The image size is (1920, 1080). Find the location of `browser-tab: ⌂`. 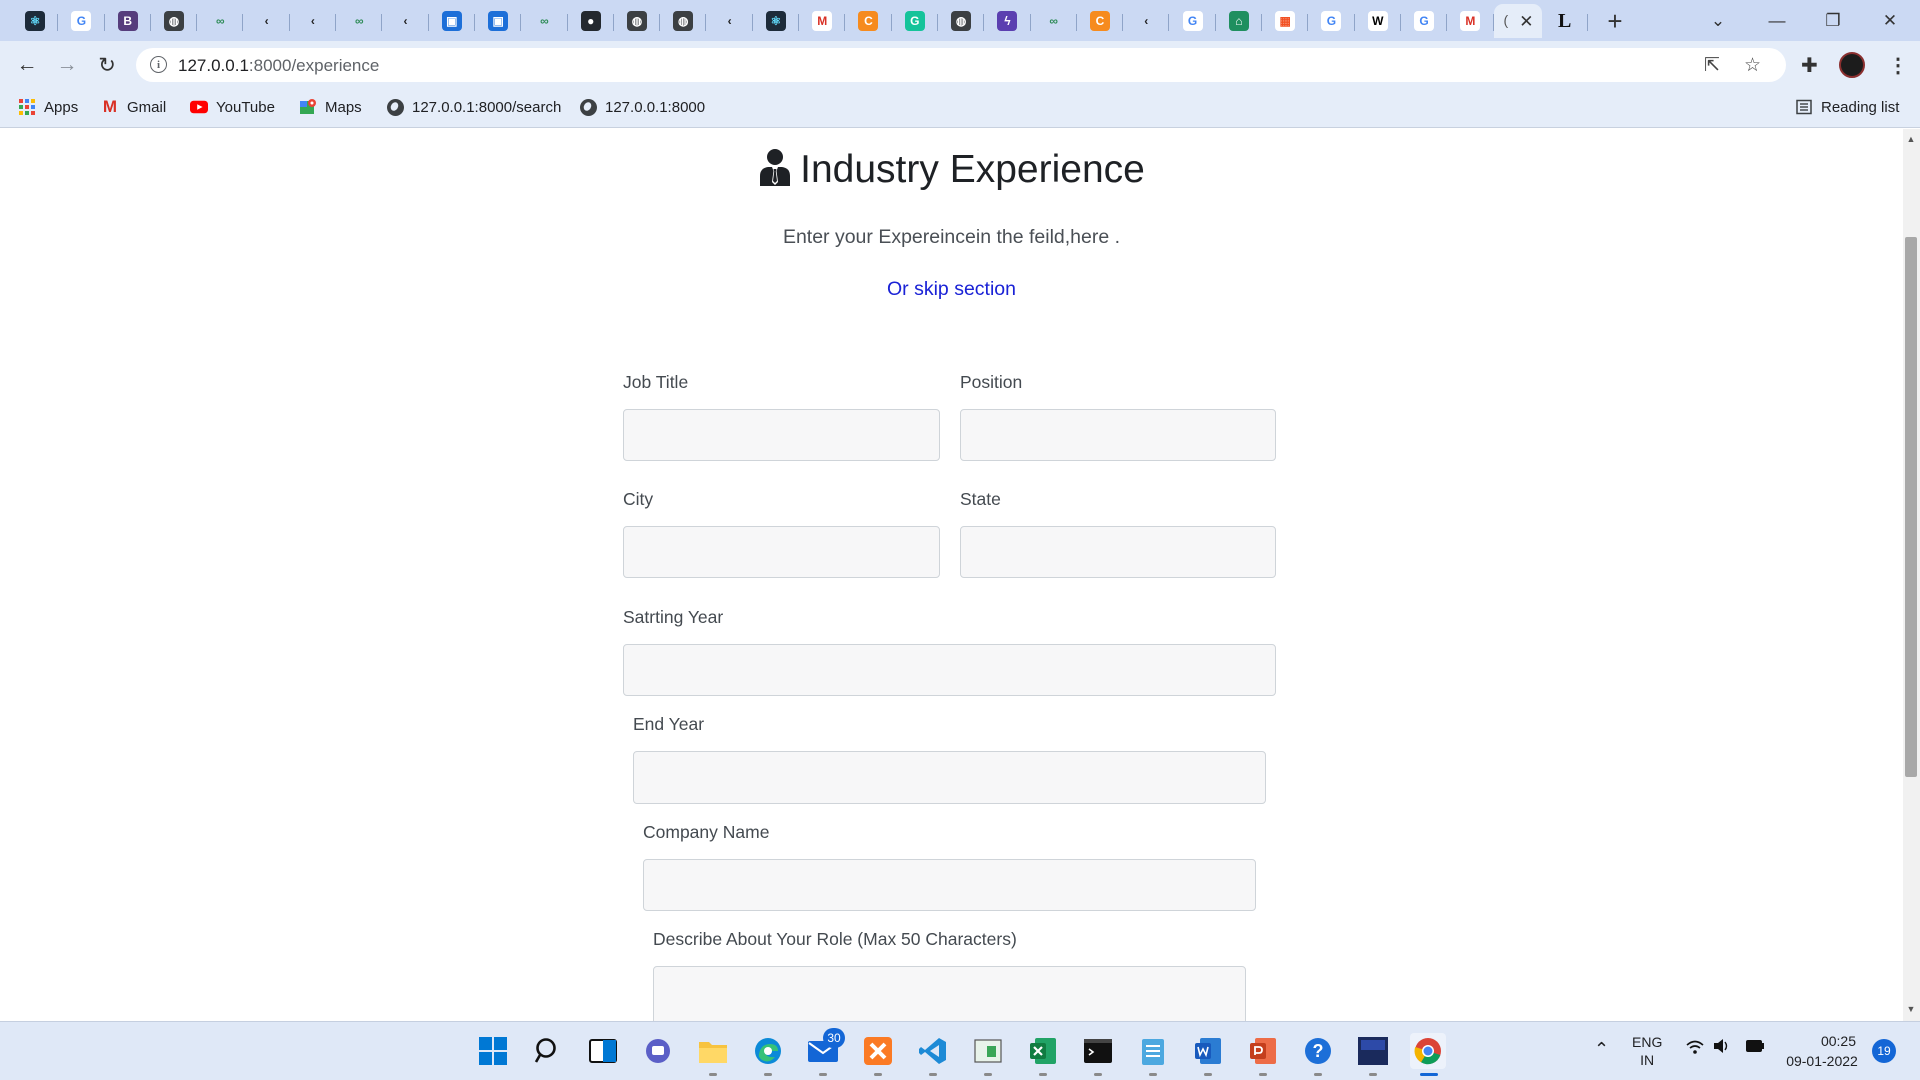

browser-tab: ⌂ is located at coordinates (1239, 21).